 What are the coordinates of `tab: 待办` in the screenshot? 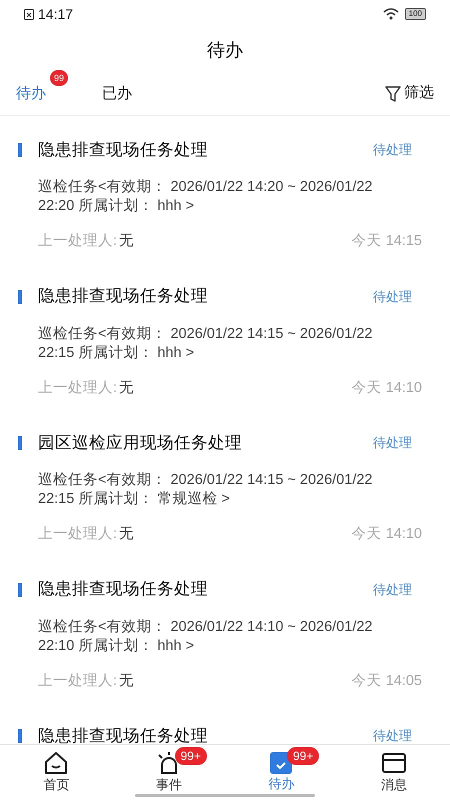 It's located at (31, 93).